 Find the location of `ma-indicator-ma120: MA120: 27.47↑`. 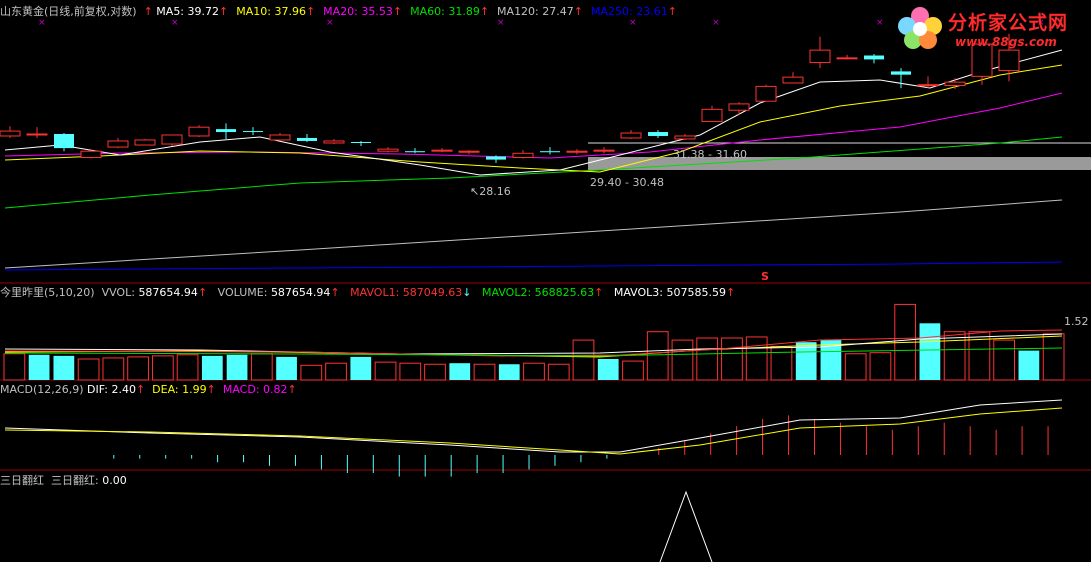

ma-indicator-ma120: MA120: 27.47↑ is located at coordinates (540, 11).